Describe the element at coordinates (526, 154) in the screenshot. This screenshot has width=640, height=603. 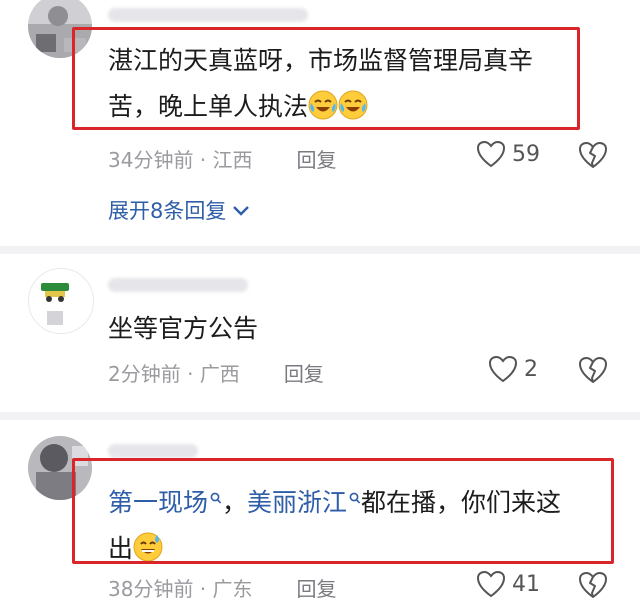
I see `like-count: 59` at that location.